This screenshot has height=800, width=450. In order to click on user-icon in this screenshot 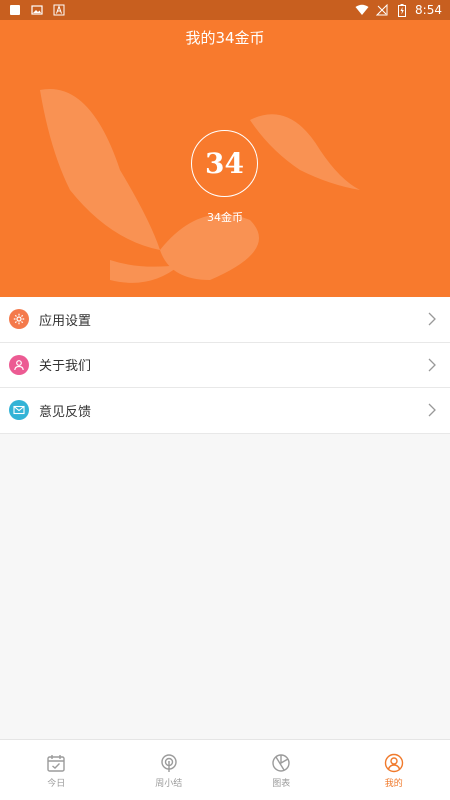, I will do `click(19, 364)`.